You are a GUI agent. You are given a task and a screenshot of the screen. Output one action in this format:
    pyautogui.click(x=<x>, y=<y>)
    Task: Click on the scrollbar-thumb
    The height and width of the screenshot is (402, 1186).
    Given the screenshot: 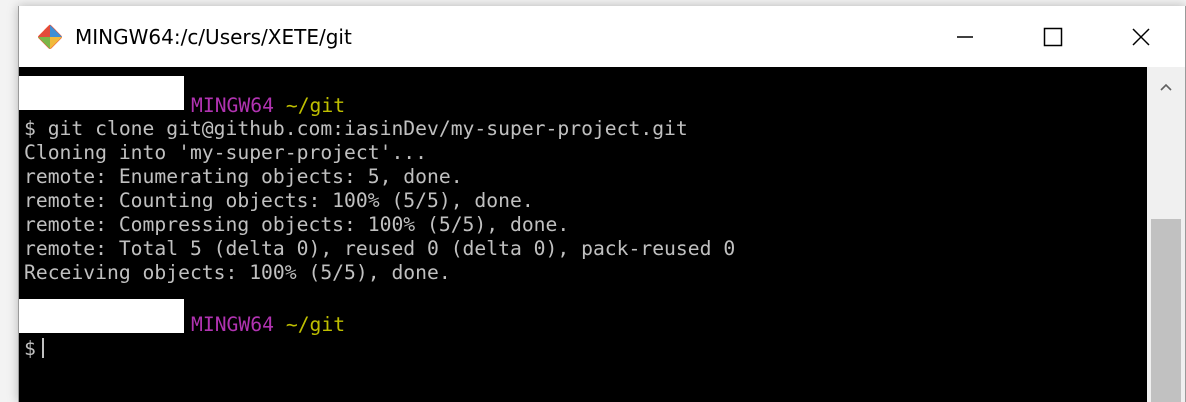 What is the action you would take?
    pyautogui.click(x=1166, y=310)
    